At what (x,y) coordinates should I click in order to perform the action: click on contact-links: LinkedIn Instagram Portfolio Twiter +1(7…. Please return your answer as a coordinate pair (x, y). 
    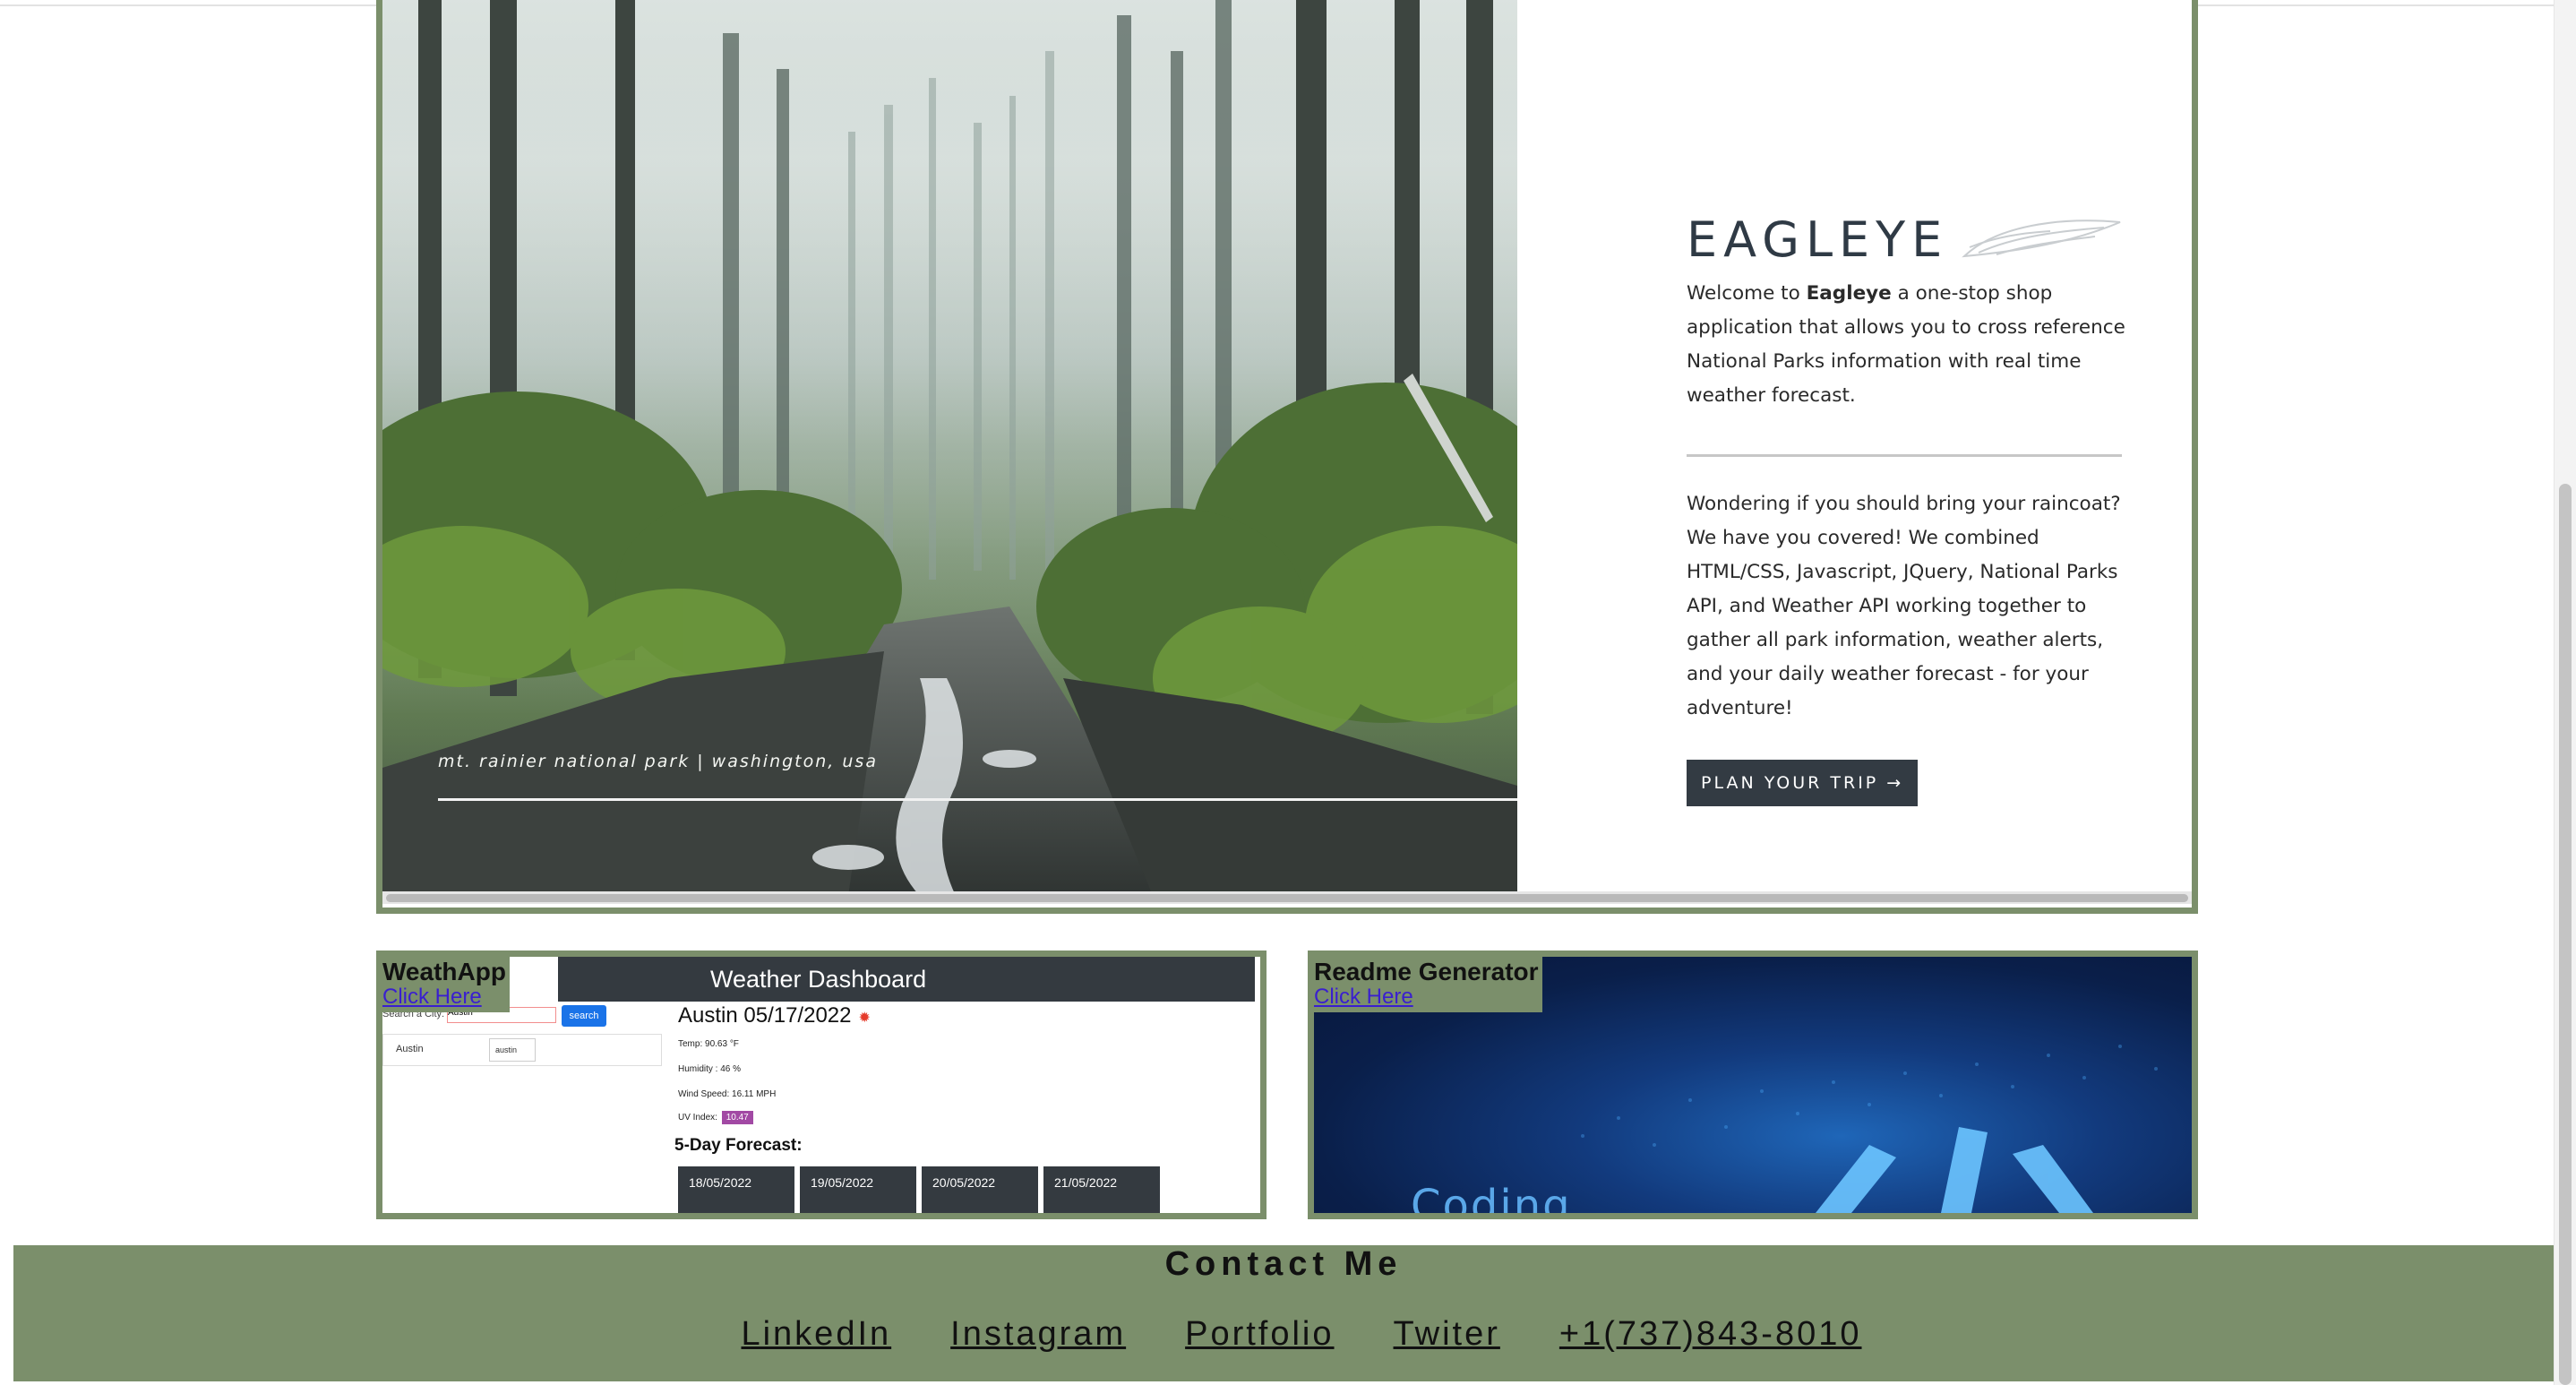
    Looking at the image, I should click on (1283, 1334).